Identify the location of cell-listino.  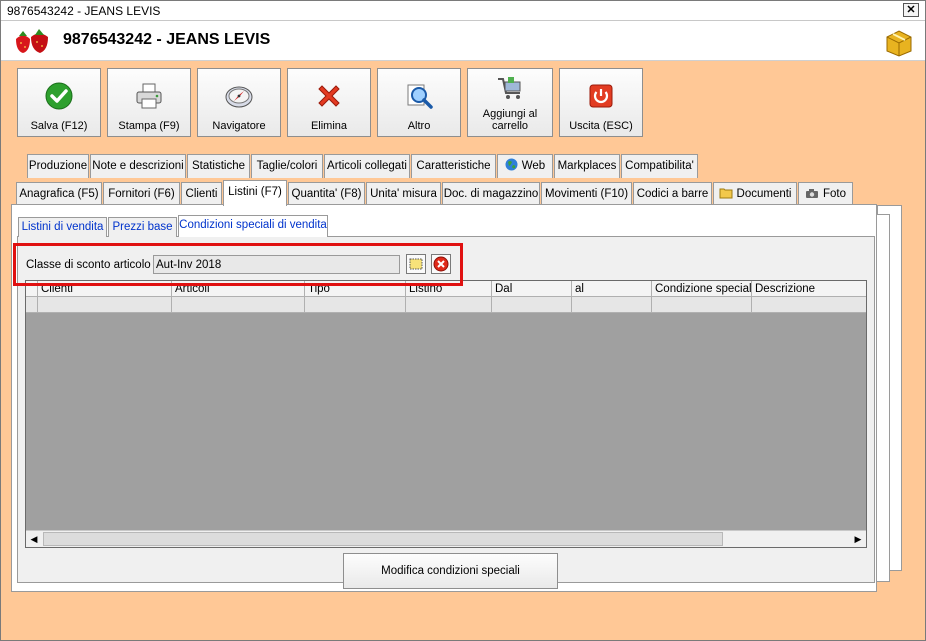
(449, 304).